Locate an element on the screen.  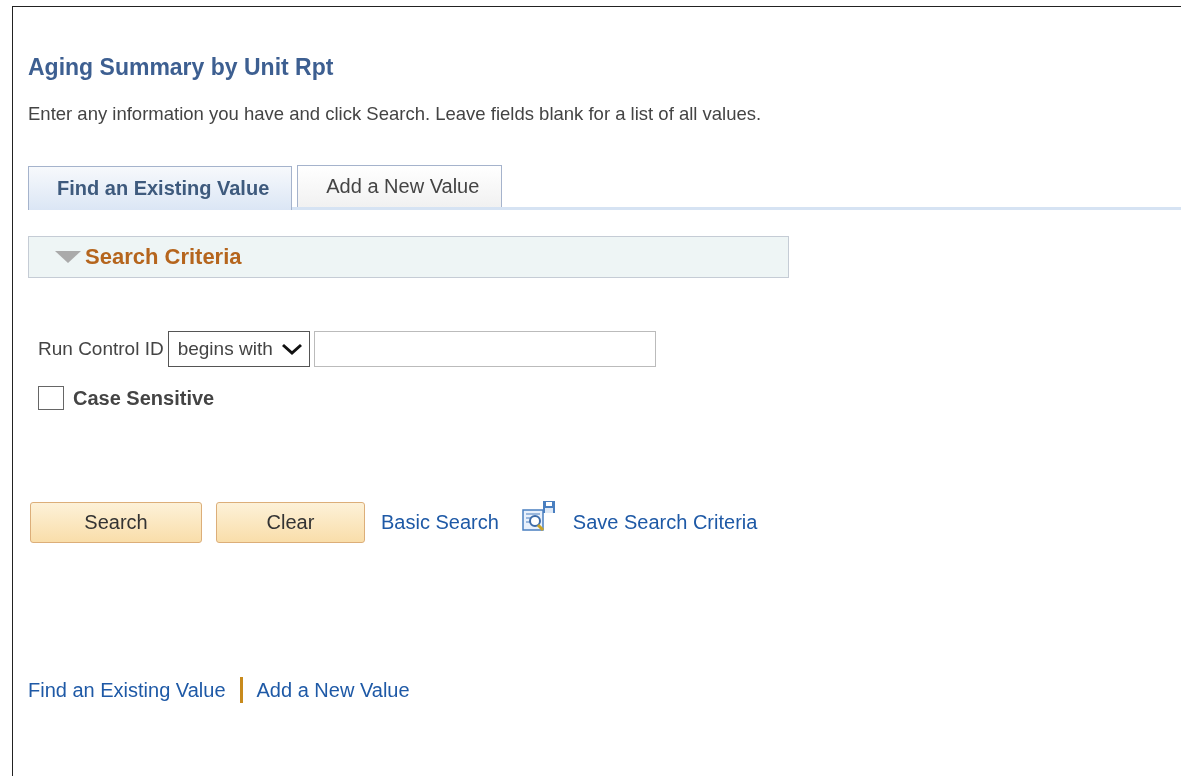
save-search-icon is located at coordinates (538, 516).